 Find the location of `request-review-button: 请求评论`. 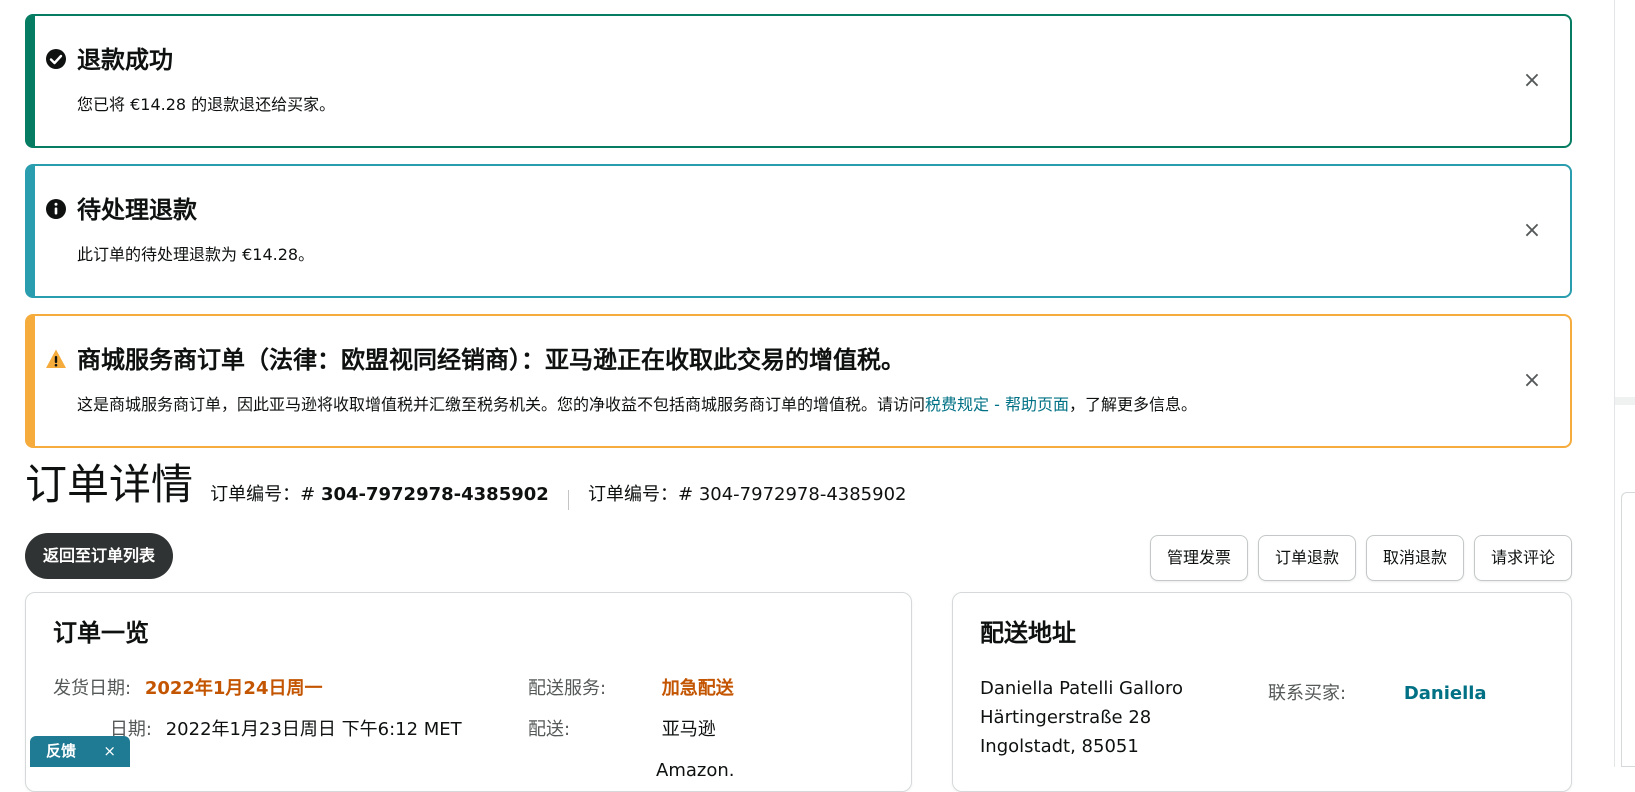

request-review-button: 请求评论 is located at coordinates (1522, 558).